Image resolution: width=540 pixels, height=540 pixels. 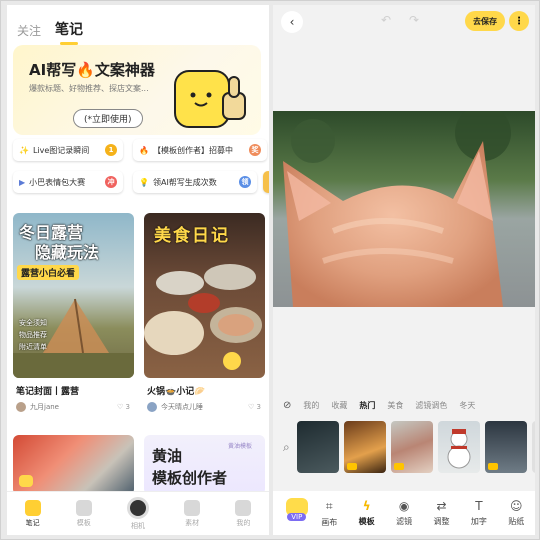 I want to click on sparkle-icon: ✨, so click(x=24, y=150).